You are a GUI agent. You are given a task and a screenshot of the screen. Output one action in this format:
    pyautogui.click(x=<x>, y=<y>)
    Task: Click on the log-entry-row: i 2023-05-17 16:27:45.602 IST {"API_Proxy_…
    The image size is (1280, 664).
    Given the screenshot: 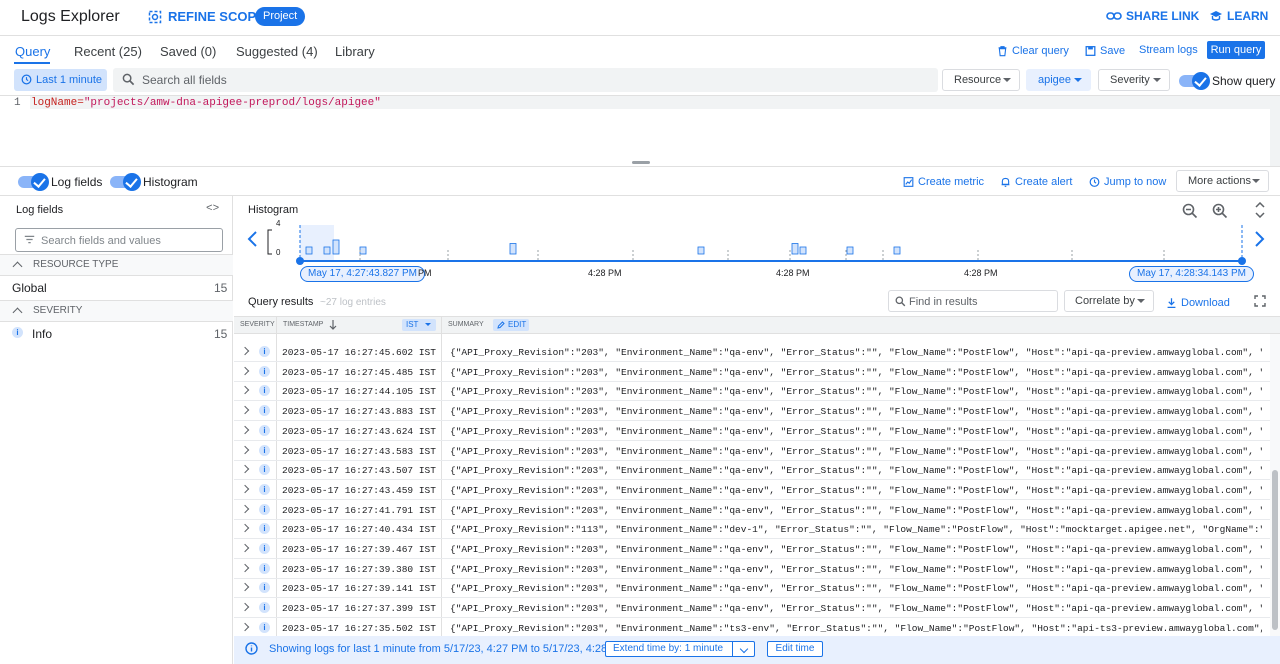 What is the action you would take?
    pyautogui.click(x=752, y=352)
    